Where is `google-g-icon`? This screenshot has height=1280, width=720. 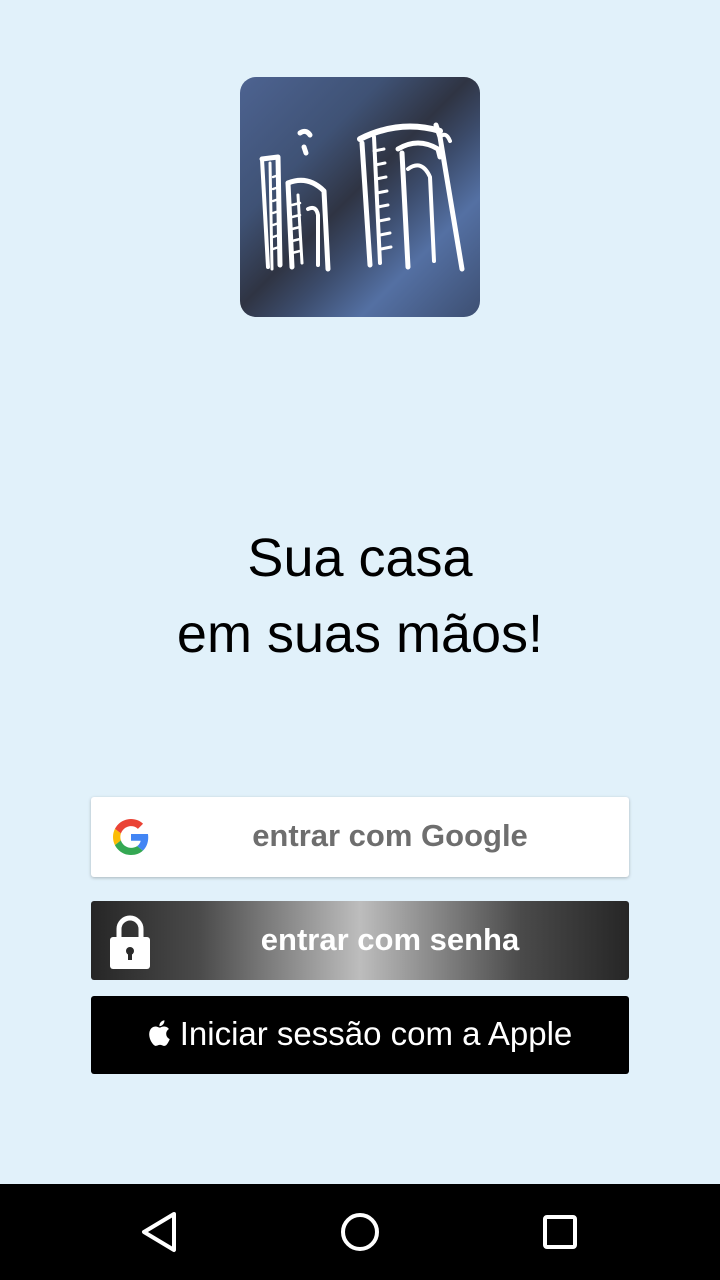
google-g-icon is located at coordinates (131, 837).